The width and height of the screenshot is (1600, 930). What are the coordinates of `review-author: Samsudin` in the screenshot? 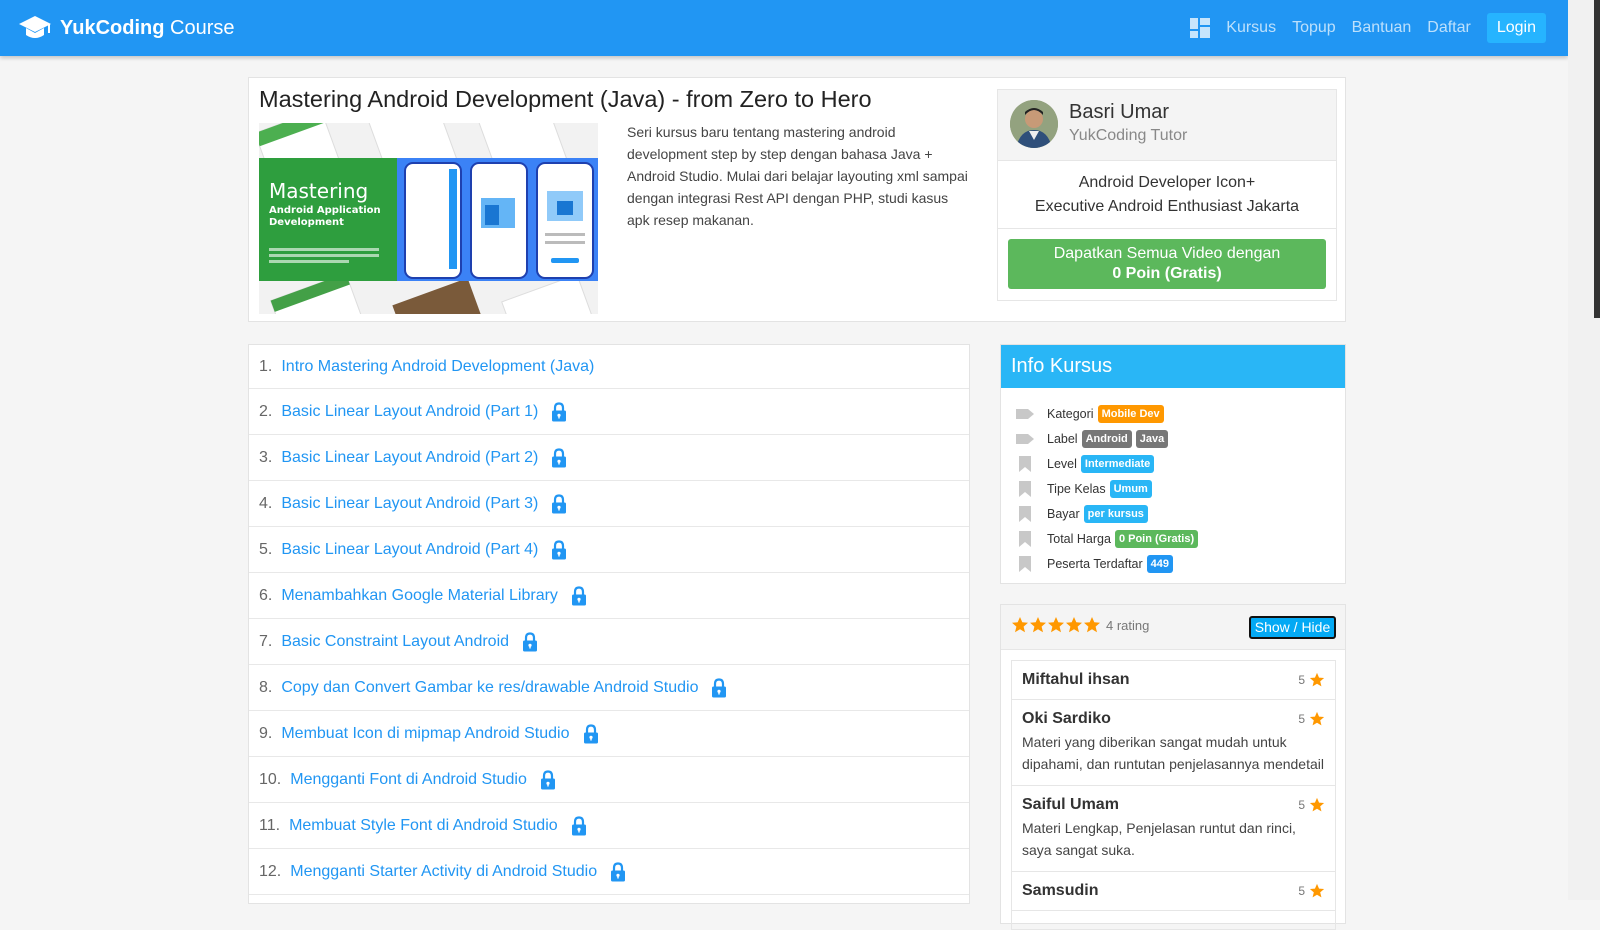 It's located at (1060, 890).